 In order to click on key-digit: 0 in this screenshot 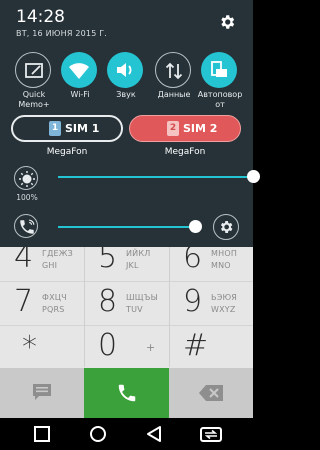, I will do `click(108, 345)`.